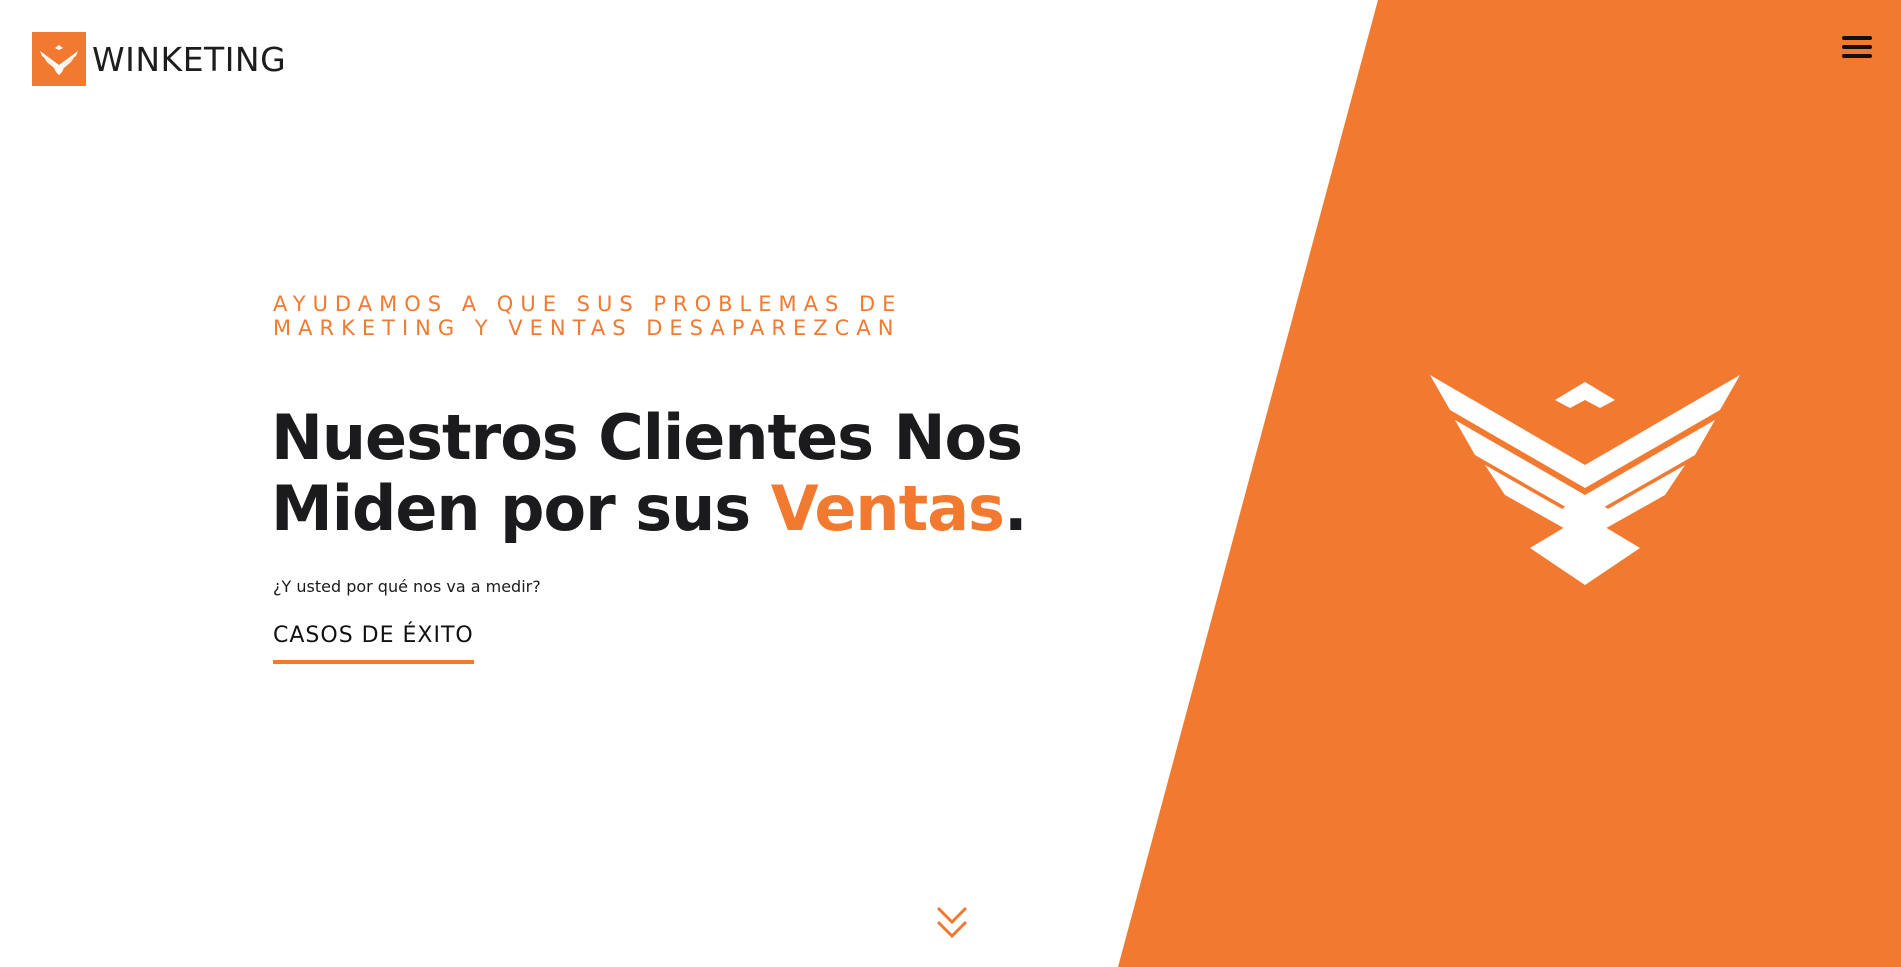  What do you see at coordinates (647, 437) in the screenshot?
I see `headline-line-1: Nuestros Clientes Nos` at bounding box center [647, 437].